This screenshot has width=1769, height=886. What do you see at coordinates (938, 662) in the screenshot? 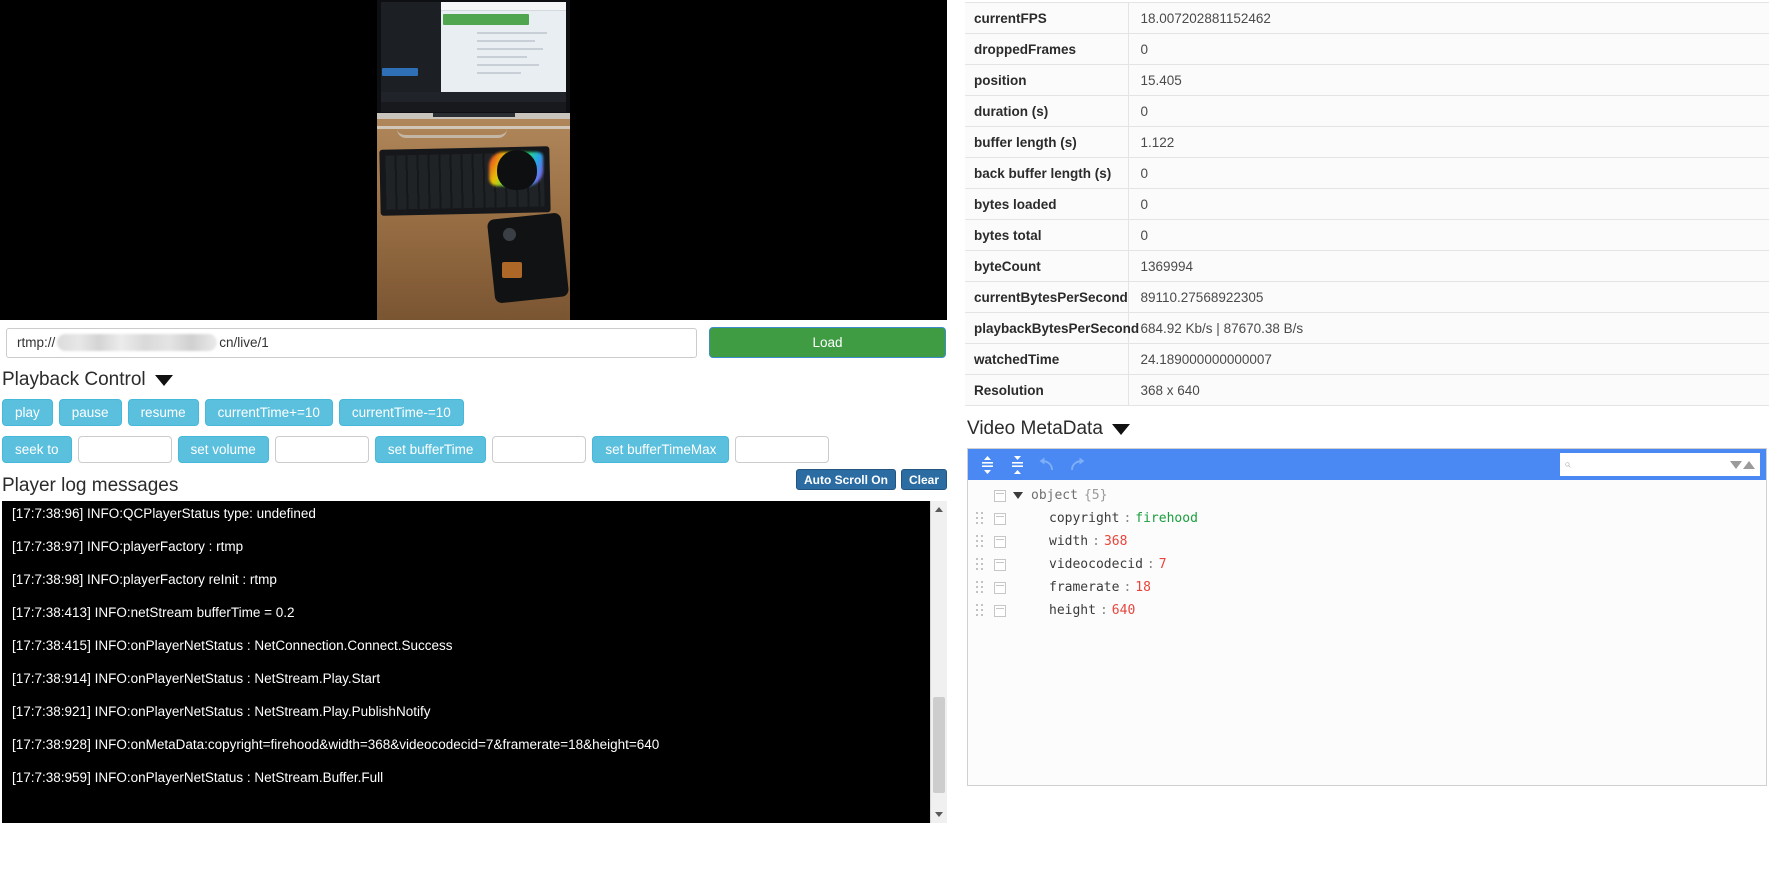
I see `log-scrollbar` at bounding box center [938, 662].